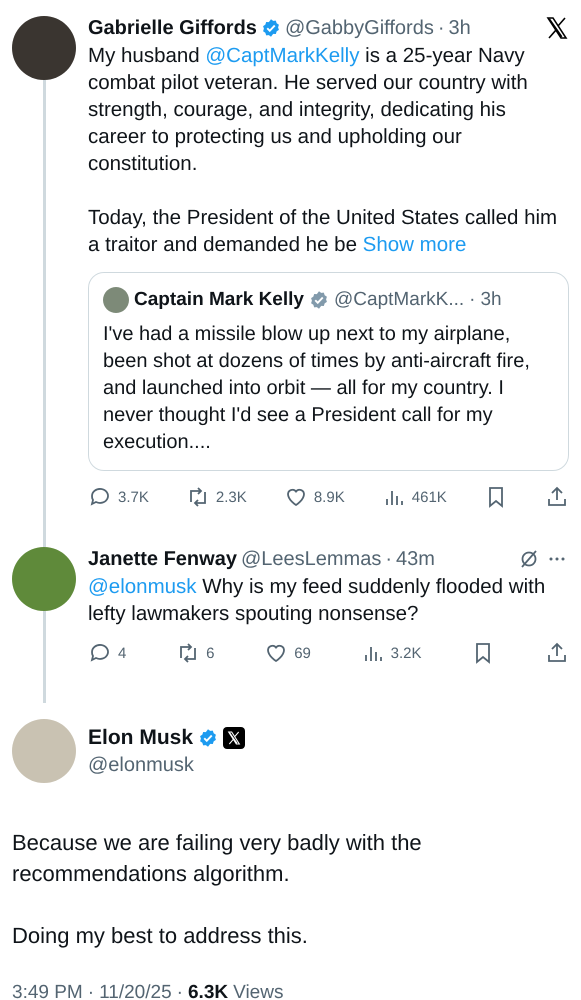  What do you see at coordinates (287, 653) in the screenshot?
I see `like-button: 69` at bounding box center [287, 653].